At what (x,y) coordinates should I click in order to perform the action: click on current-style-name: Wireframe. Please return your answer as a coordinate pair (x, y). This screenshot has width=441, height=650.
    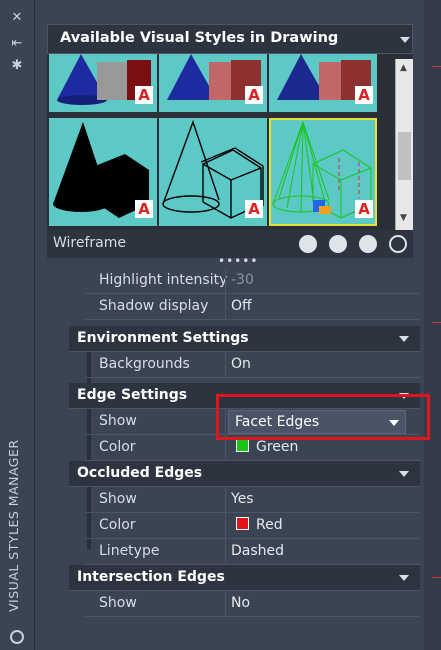
    Looking at the image, I should click on (90, 243).